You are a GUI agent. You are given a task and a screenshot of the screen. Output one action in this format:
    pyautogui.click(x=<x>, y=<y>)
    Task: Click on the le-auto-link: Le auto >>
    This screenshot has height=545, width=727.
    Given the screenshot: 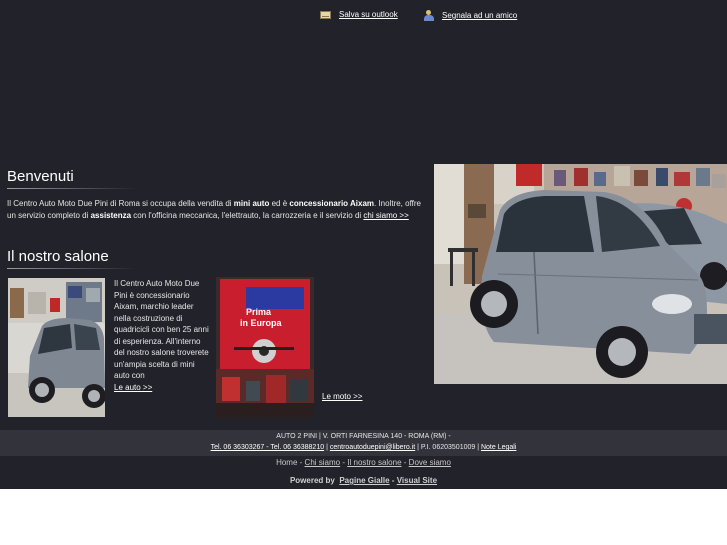 What is the action you would take?
    pyautogui.click(x=133, y=387)
    